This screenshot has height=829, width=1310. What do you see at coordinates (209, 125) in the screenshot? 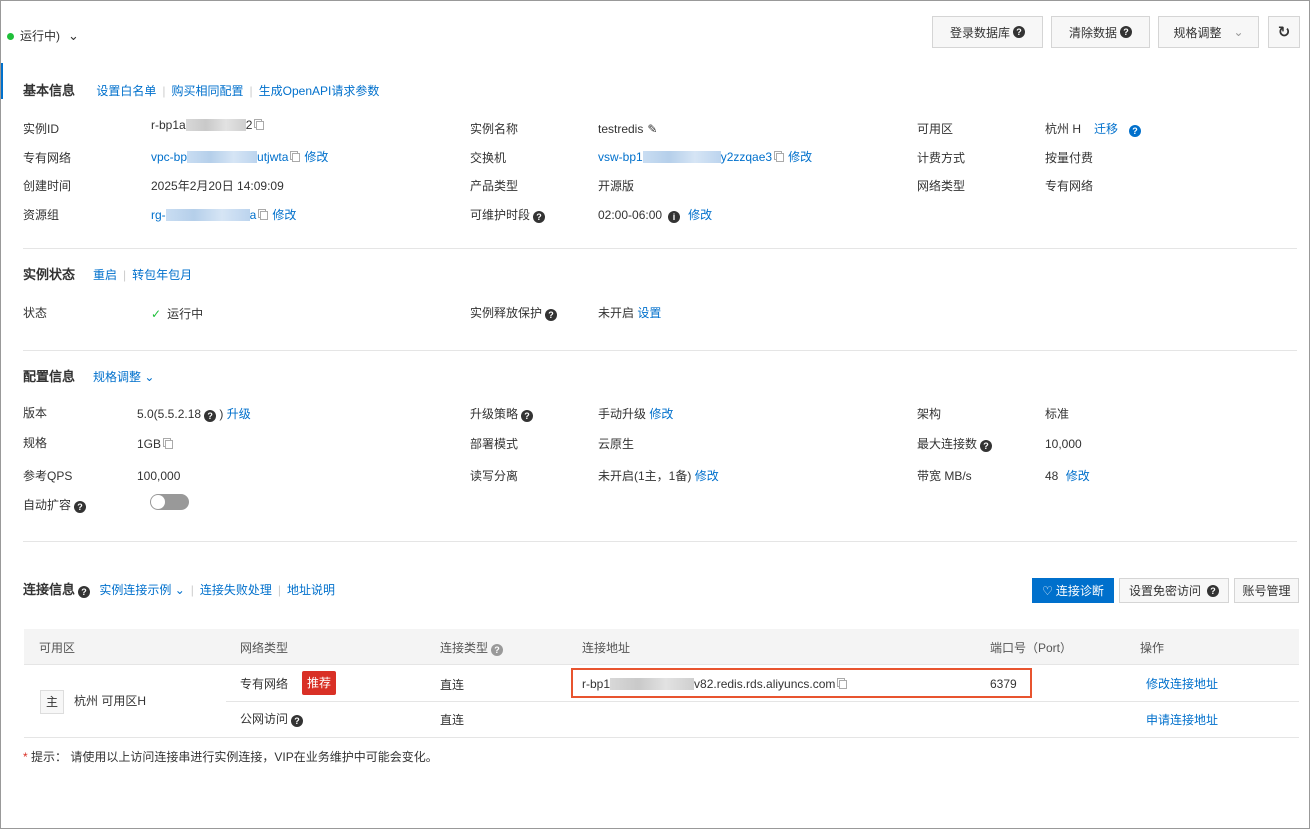
I see `instance-id-value: r-bp1a 2` at bounding box center [209, 125].